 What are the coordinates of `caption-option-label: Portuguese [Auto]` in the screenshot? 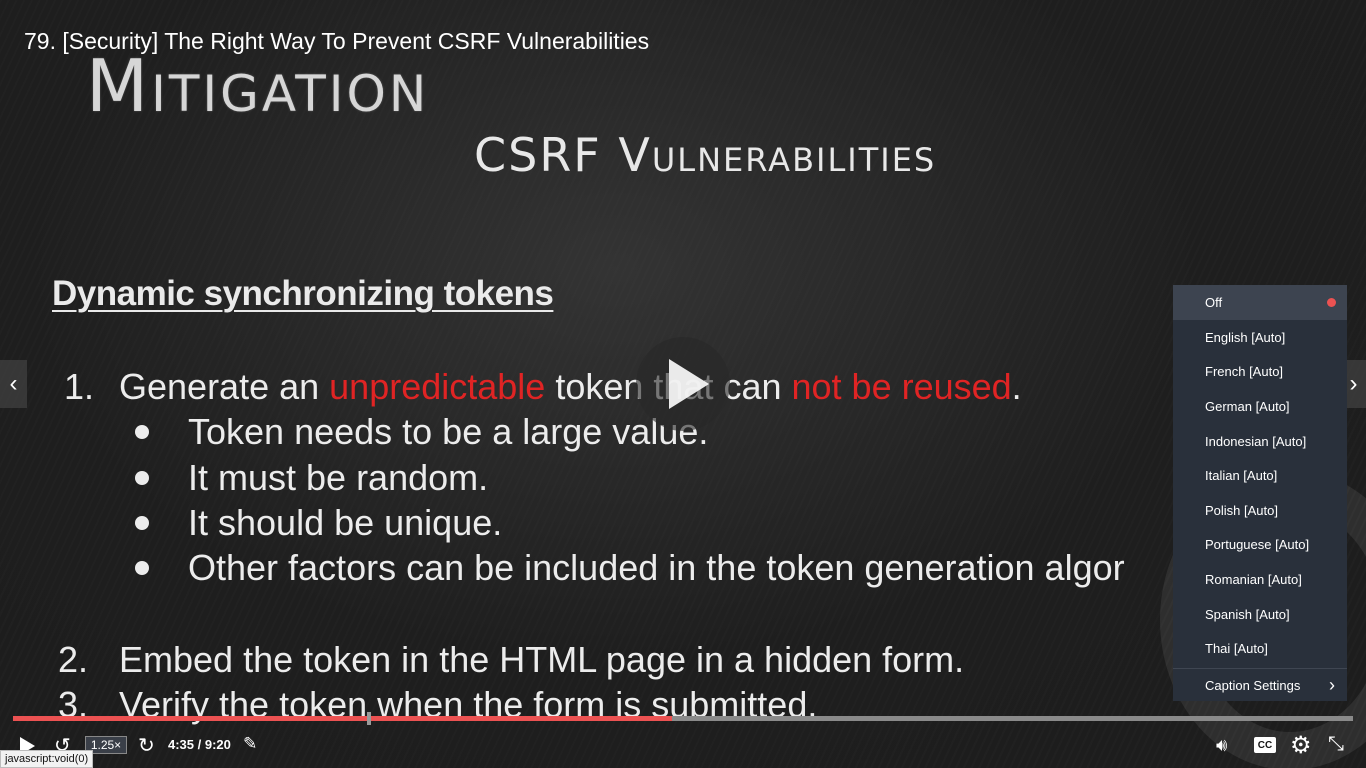 It's located at (1257, 545).